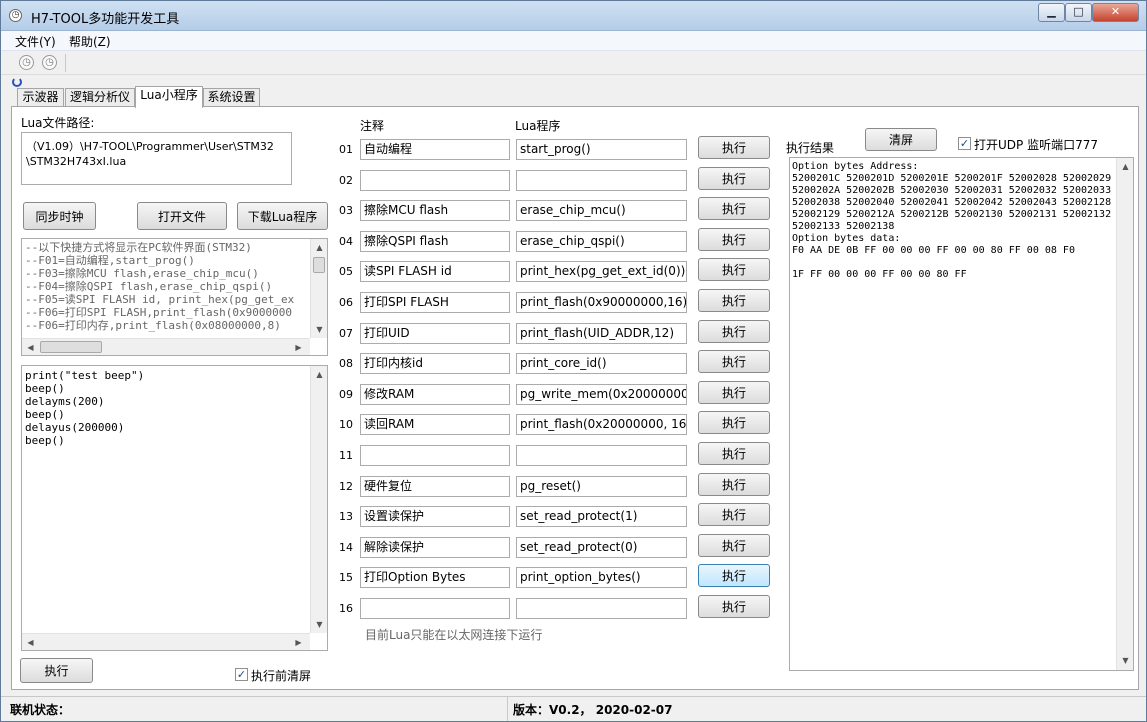  Describe the element at coordinates (435, 333) in the screenshot. I see `note-field: 打印UID` at that location.